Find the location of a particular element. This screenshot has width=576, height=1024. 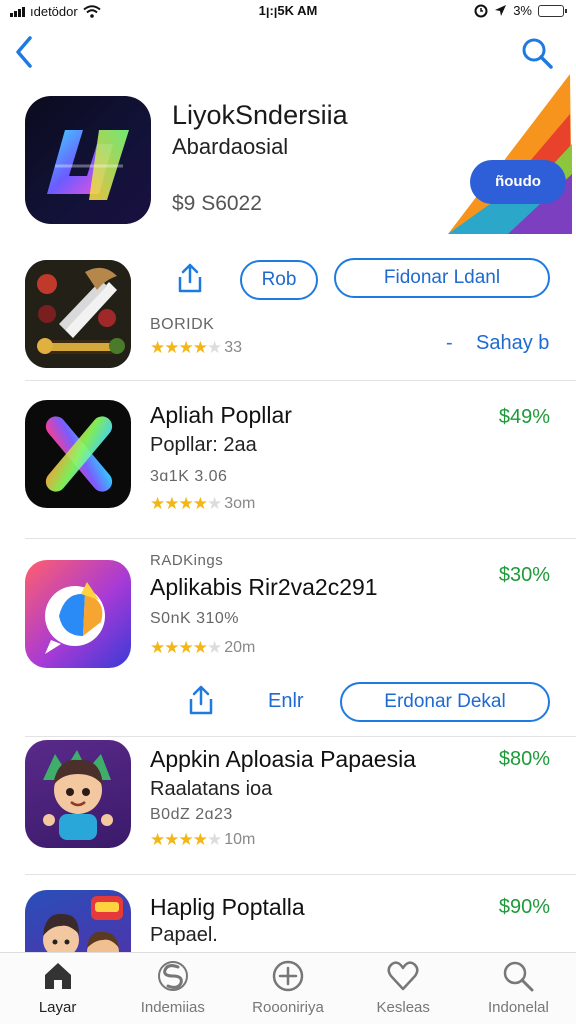

app-rating: ★★★★★ 20m is located at coordinates (202, 648).